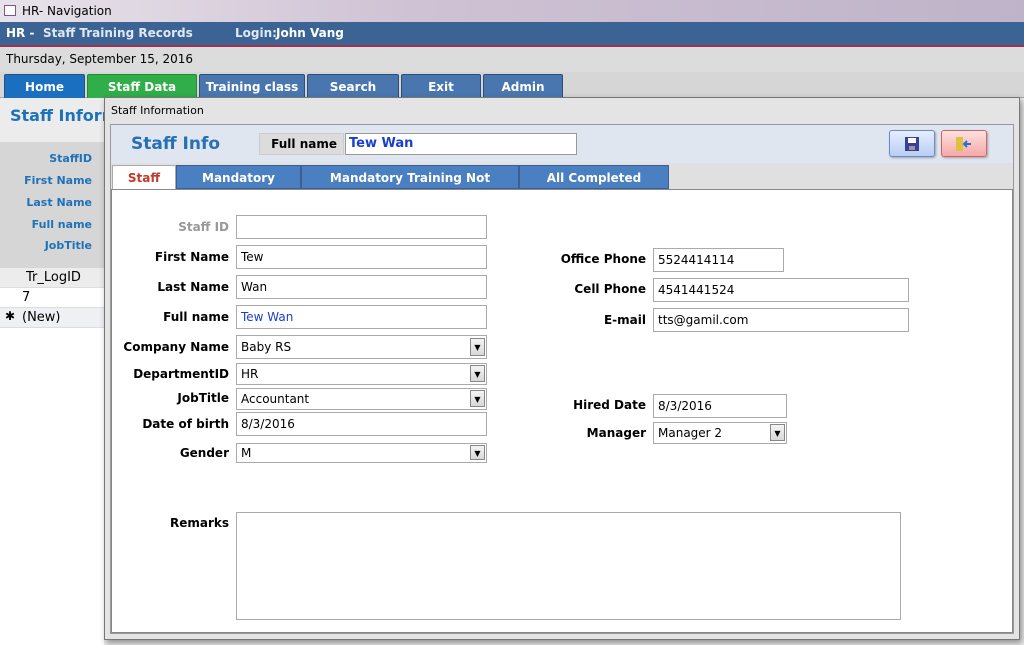  Describe the element at coordinates (610, 289) in the screenshot. I see `cell-phone-label: Cell Phone` at that location.